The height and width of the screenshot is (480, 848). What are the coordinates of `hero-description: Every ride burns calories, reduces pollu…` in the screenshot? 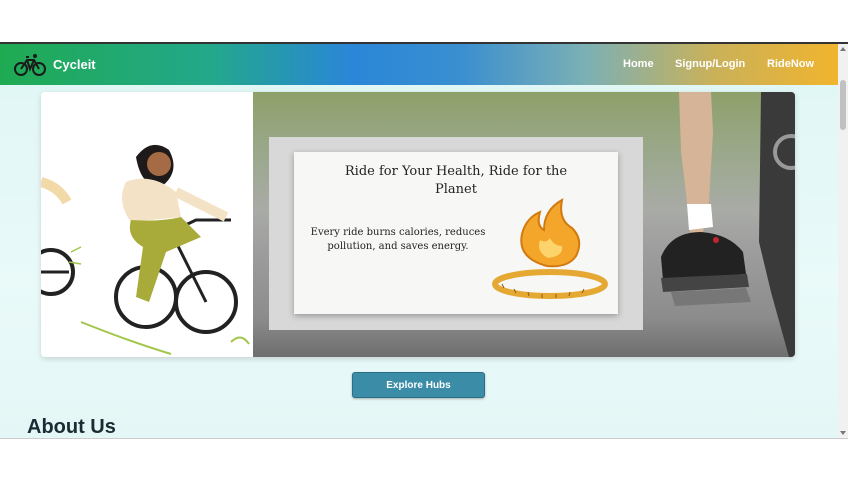 It's located at (398, 239).